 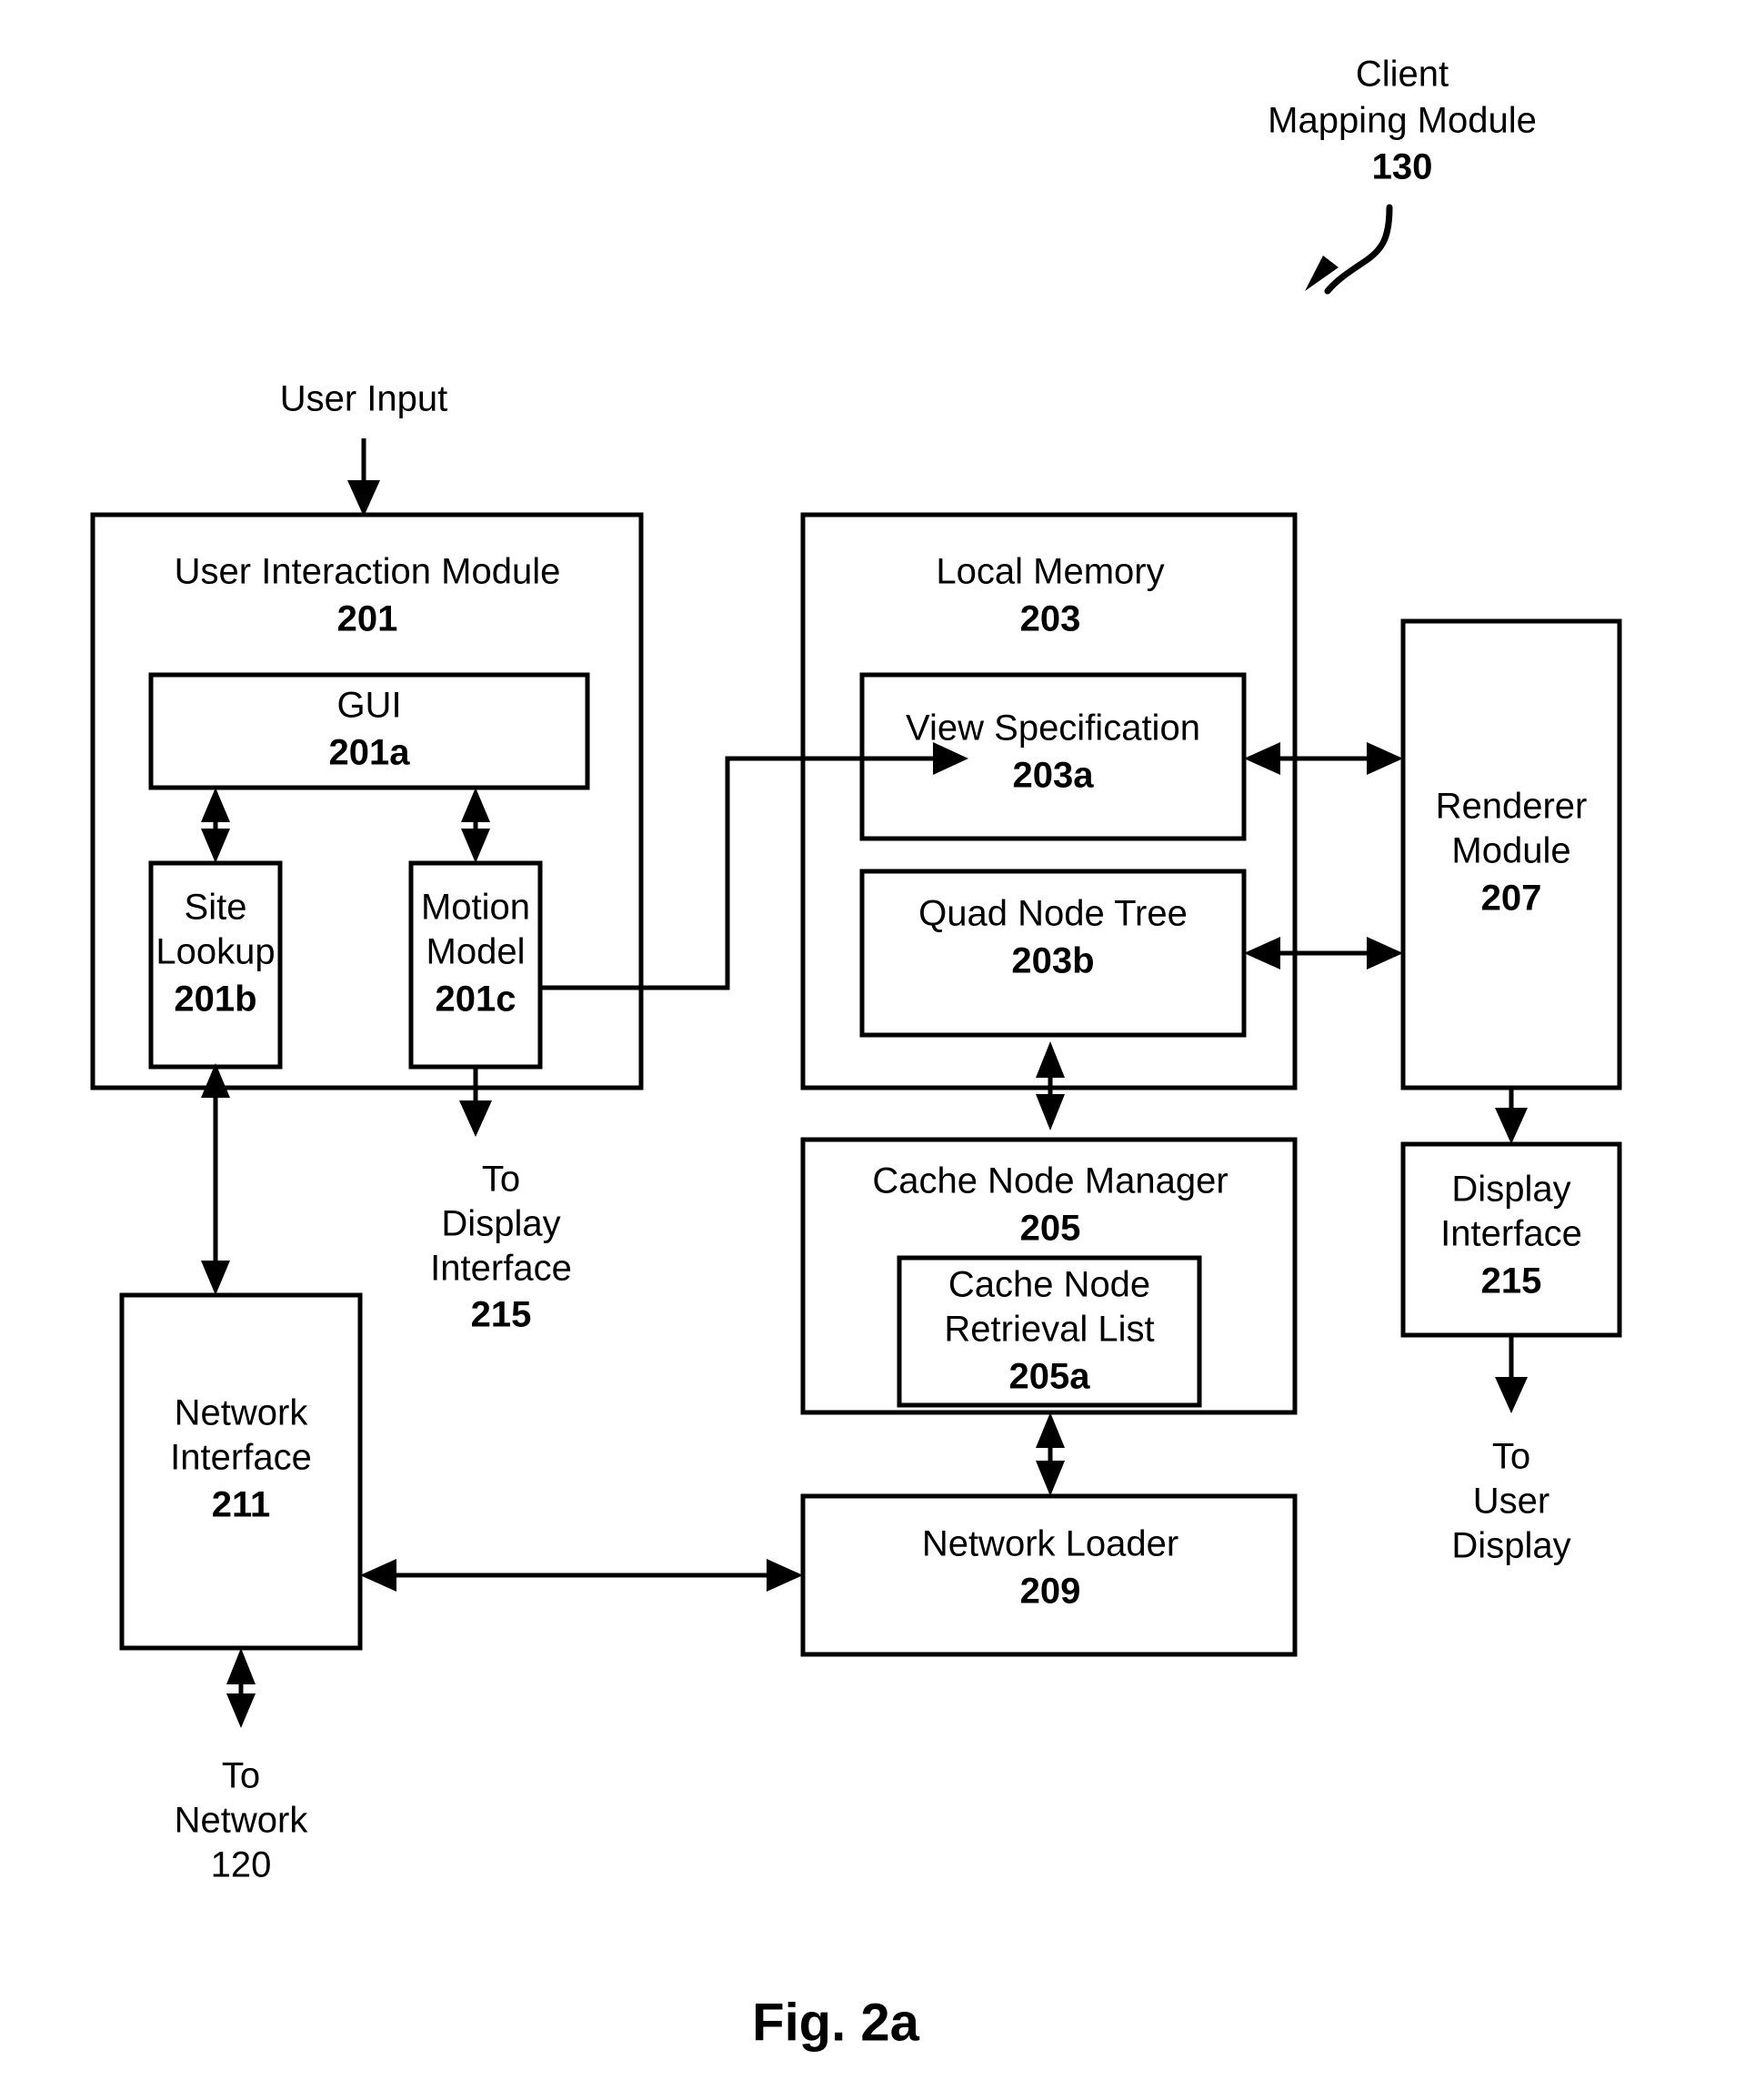 What do you see at coordinates (1511, 1457) in the screenshot?
I see `to-user-display-line1: To` at bounding box center [1511, 1457].